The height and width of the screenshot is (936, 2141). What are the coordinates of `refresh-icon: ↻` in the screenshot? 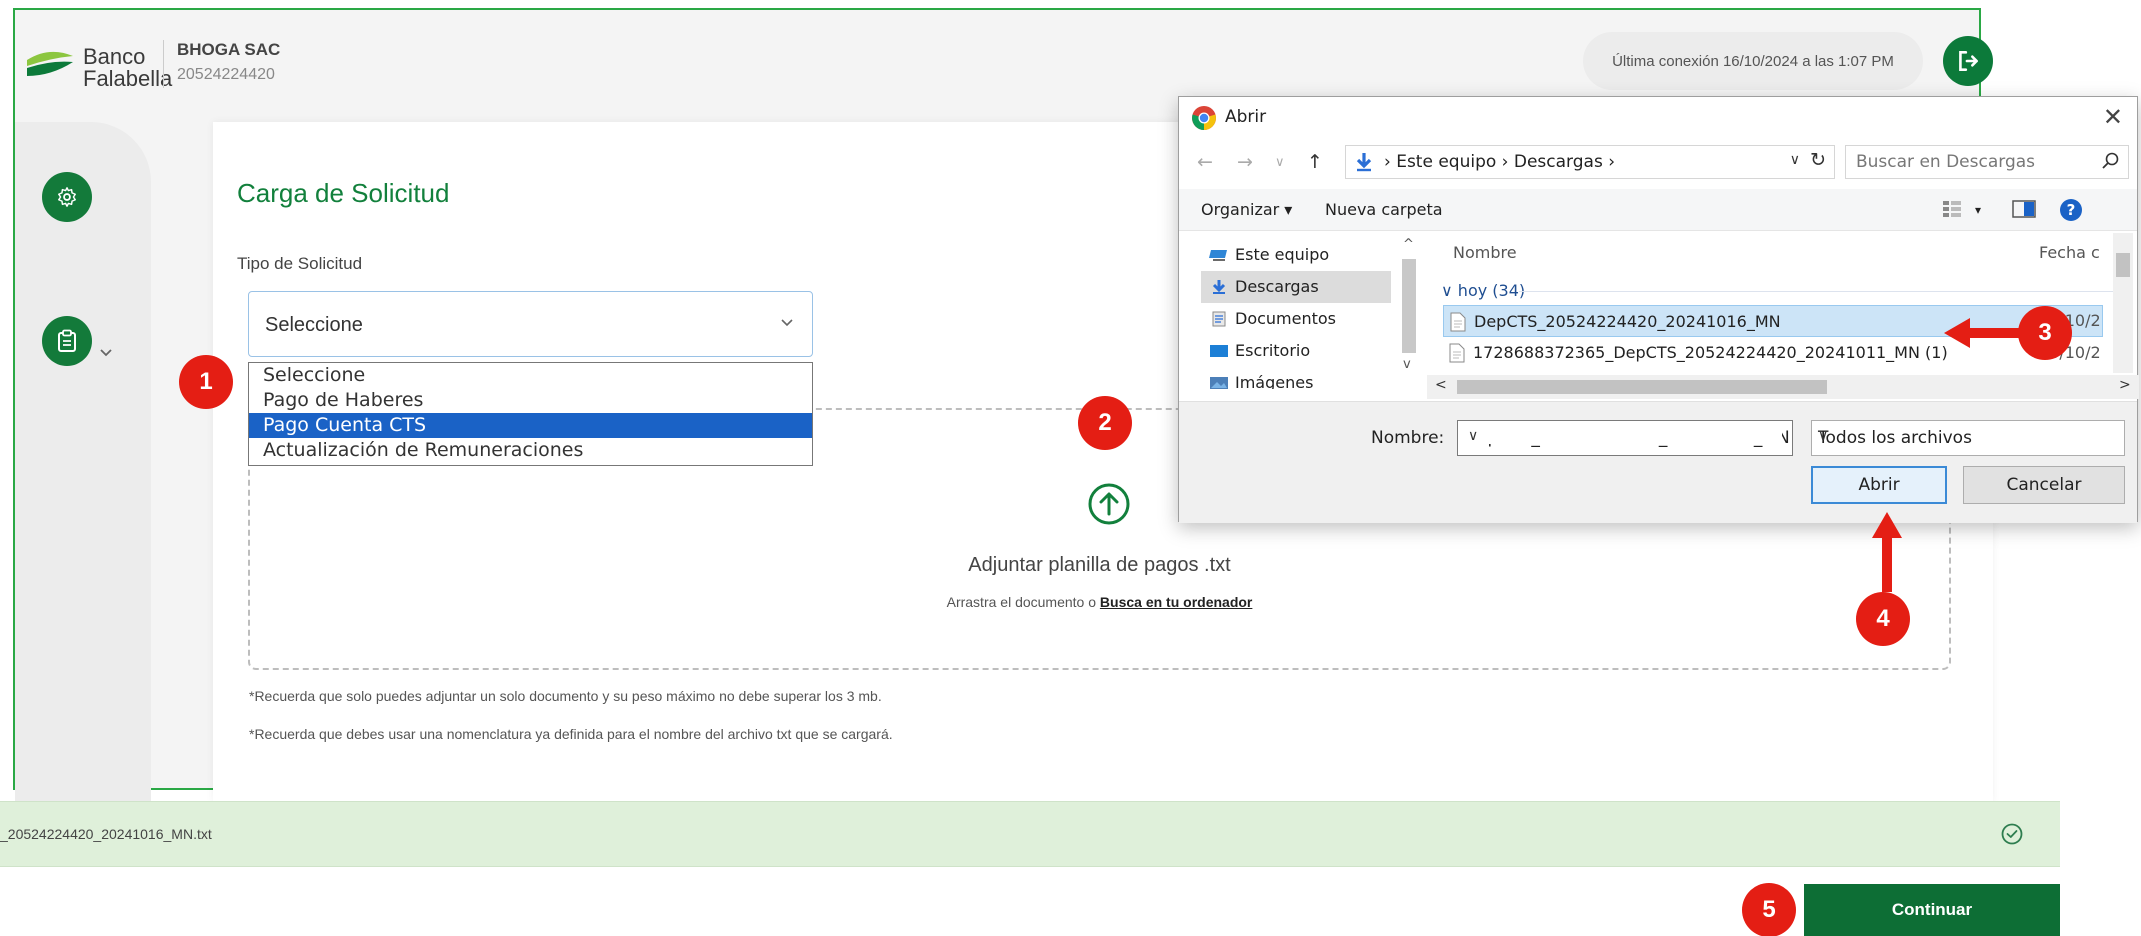 It's located at (1818, 160).